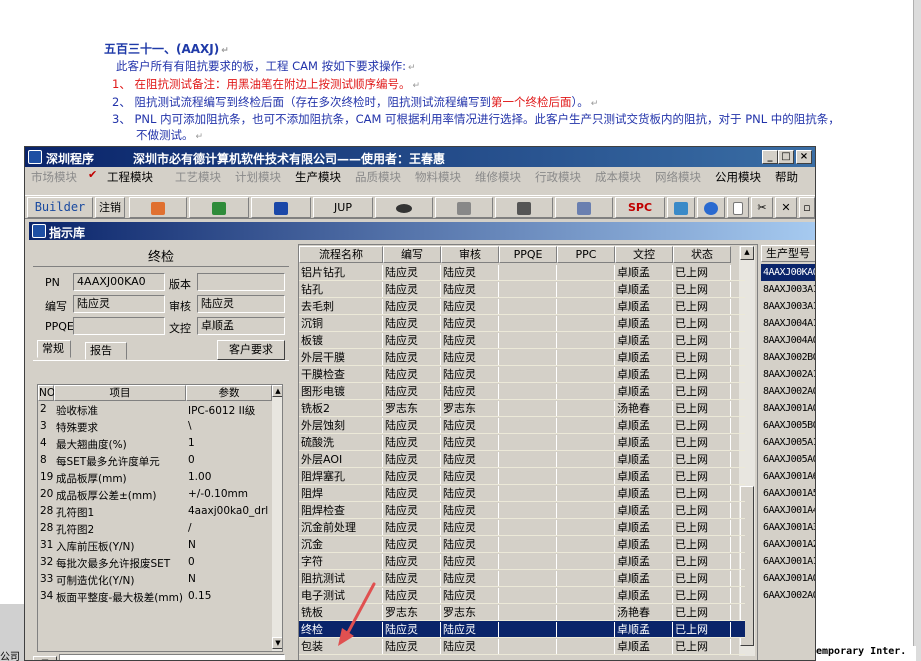 Image resolution: width=921 pixels, height=661 pixels. I want to click on flow-row: 沉铜 陆应灵 陆应灵 卓顺孟 已上网, so click(522, 323).